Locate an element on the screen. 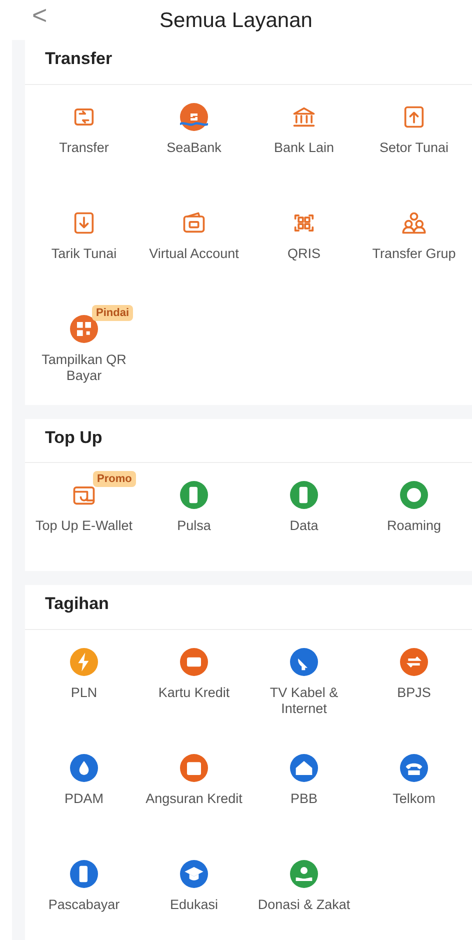 Image resolution: width=472 pixels, height=940 pixels. service-item: BPJS is located at coordinates (414, 679).